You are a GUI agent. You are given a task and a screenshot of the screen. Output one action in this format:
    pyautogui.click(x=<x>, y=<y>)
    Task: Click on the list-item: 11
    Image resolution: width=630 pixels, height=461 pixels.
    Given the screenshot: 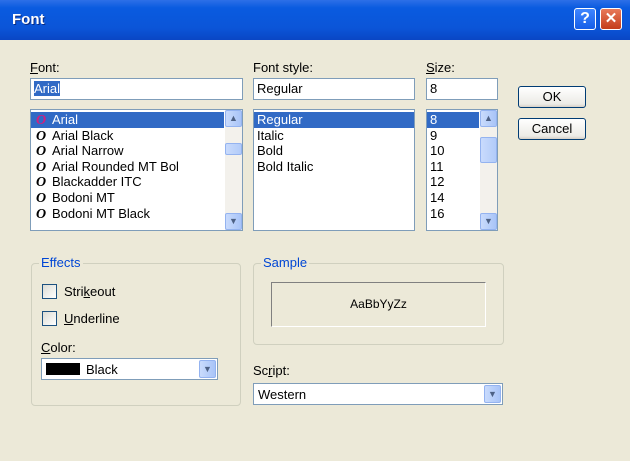 What is the action you would take?
    pyautogui.click(x=453, y=167)
    